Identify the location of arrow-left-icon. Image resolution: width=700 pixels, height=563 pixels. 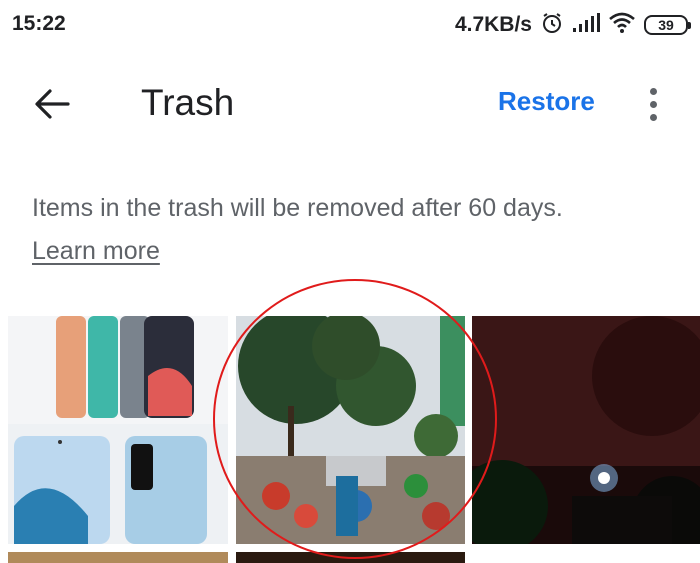
(52, 104).